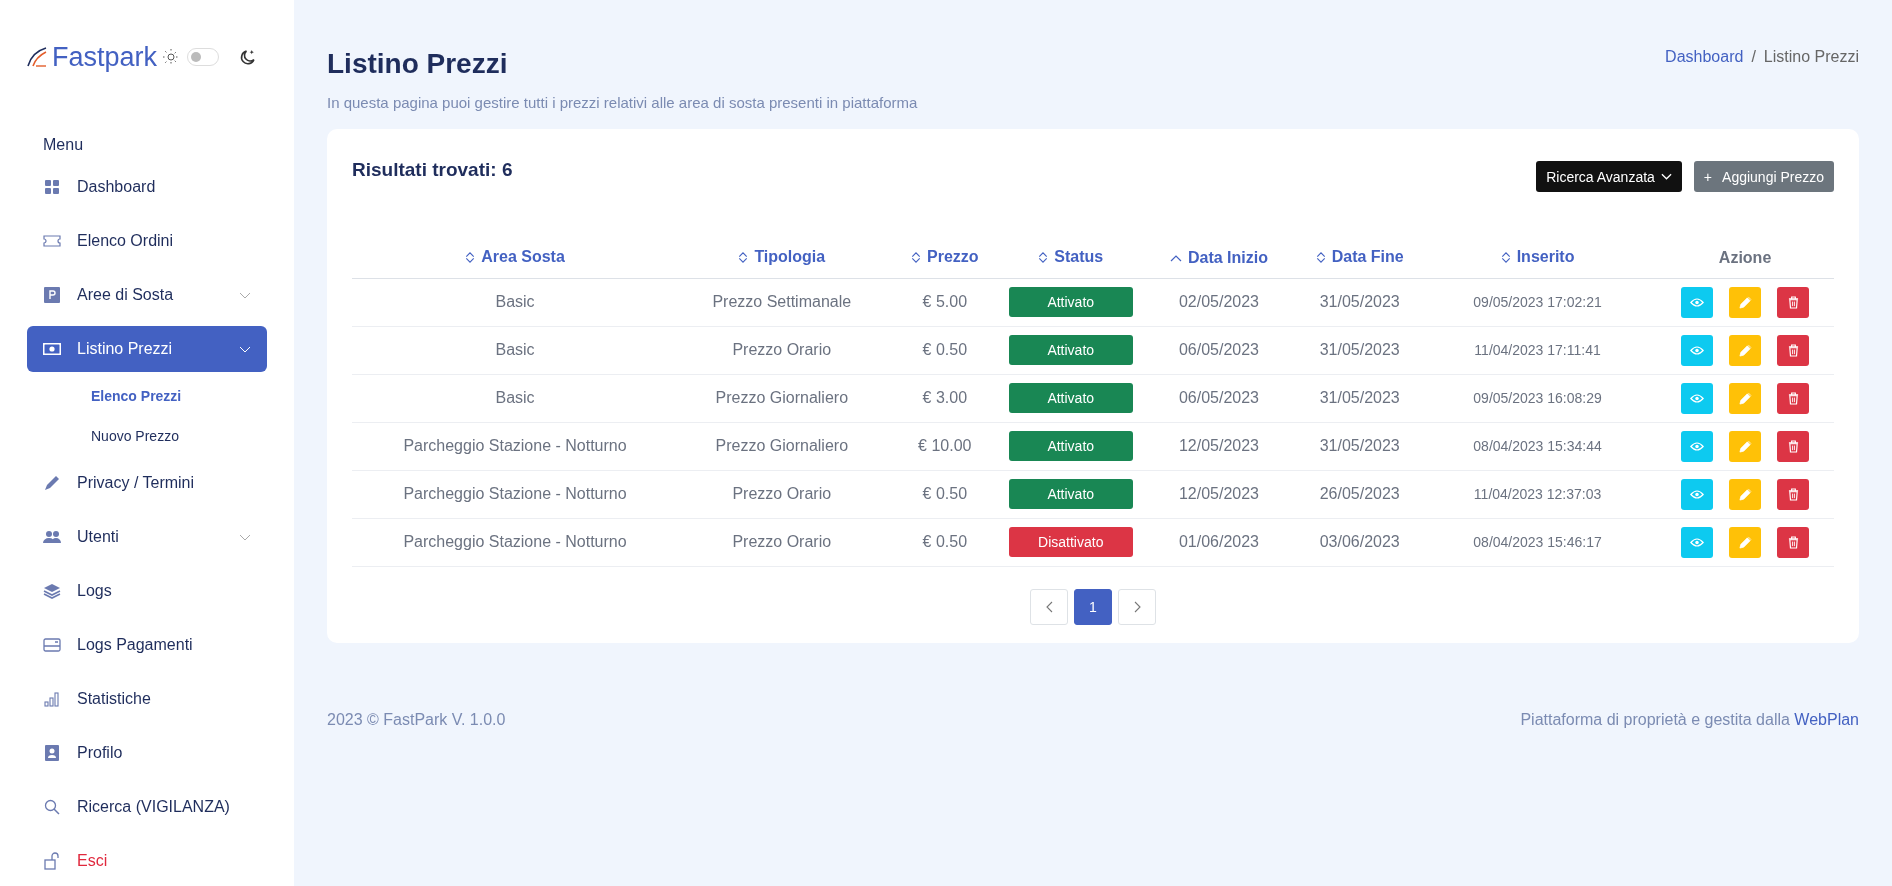  Describe the element at coordinates (1071, 257) in the screenshot. I see `column-header: Status` at that location.